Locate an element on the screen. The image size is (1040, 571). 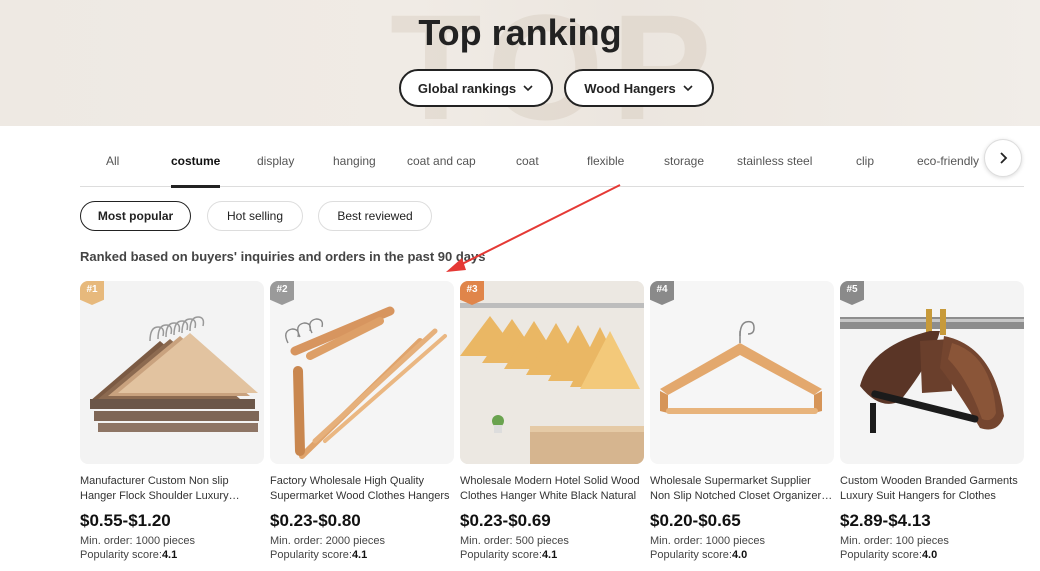
product-price: $0.55-$1.20 is located at coordinates (125, 520).